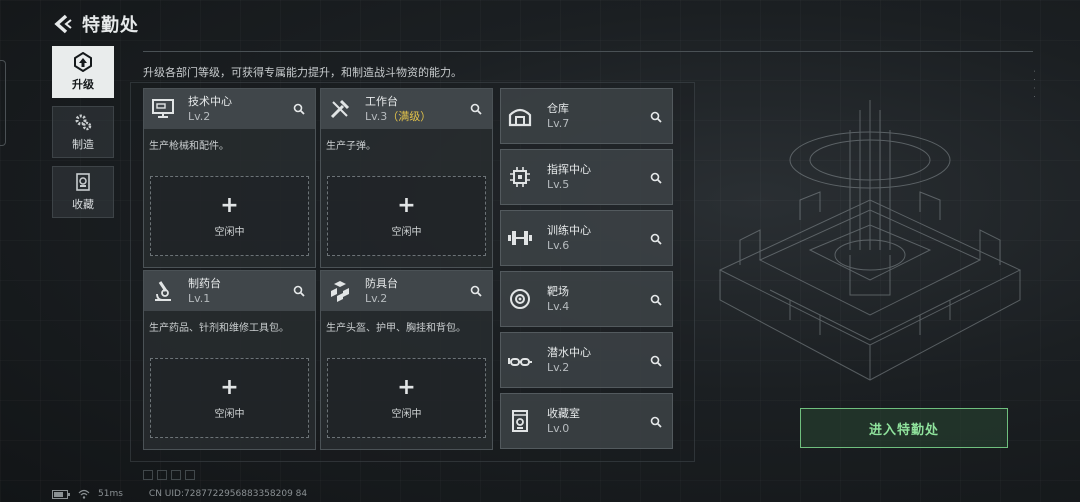 The image size is (1080, 502). I want to click on tab-manufacture: 制造, so click(83, 132).